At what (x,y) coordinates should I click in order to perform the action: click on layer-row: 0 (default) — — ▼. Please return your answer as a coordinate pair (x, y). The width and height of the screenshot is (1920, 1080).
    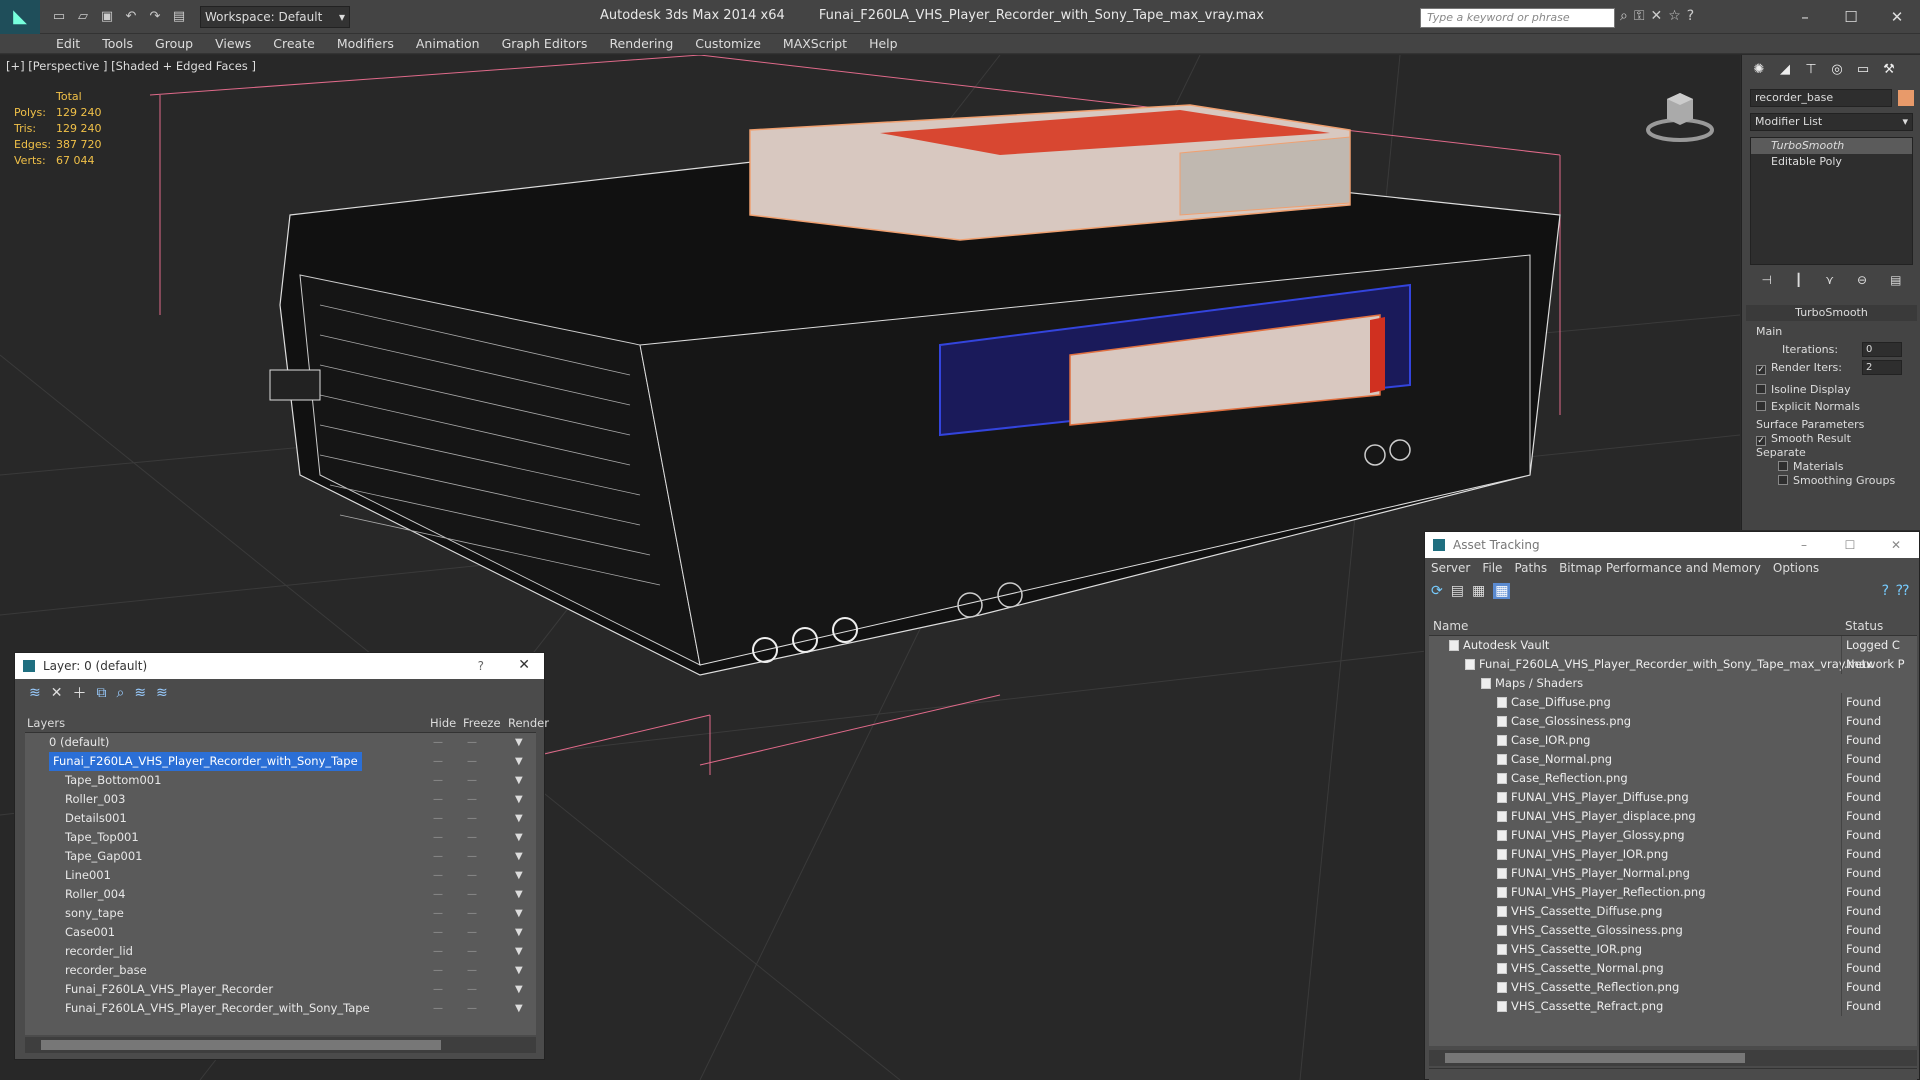
    Looking at the image, I should click on (280, 742).